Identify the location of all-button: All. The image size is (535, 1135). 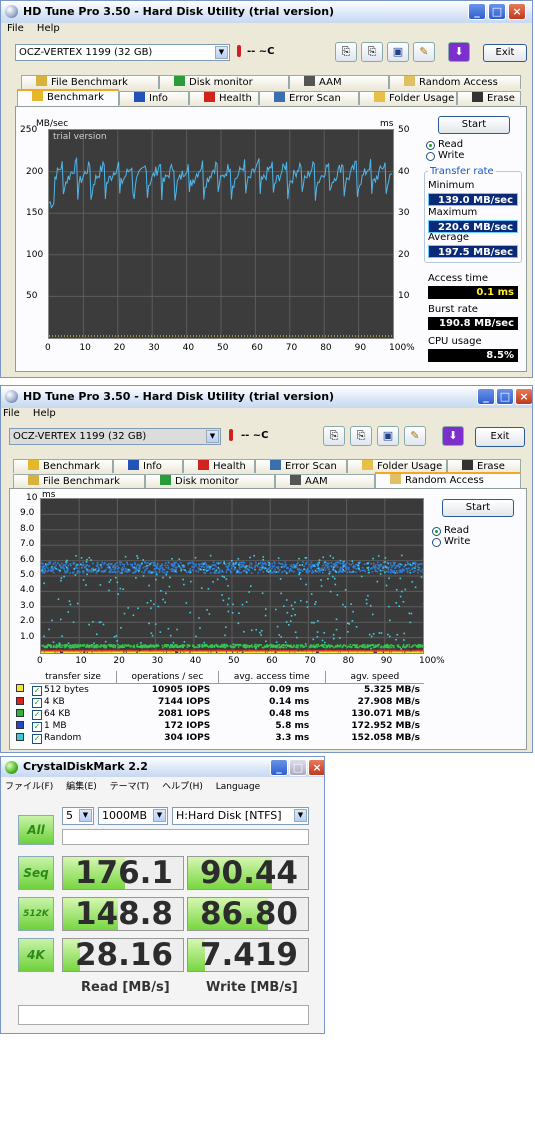
(36, 830).